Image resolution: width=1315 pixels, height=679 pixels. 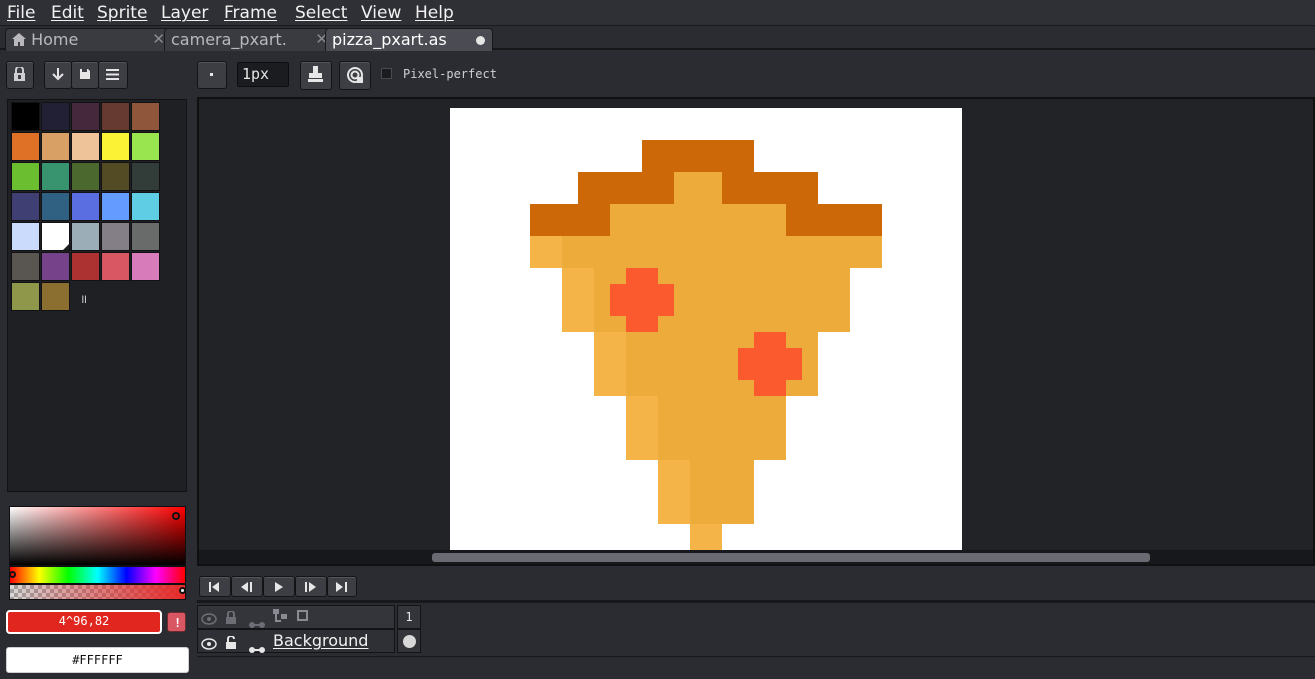 What do you see at coordinates (19, 40) in the screenshot?
I see `home-icon` at bounding box center [19, 40].